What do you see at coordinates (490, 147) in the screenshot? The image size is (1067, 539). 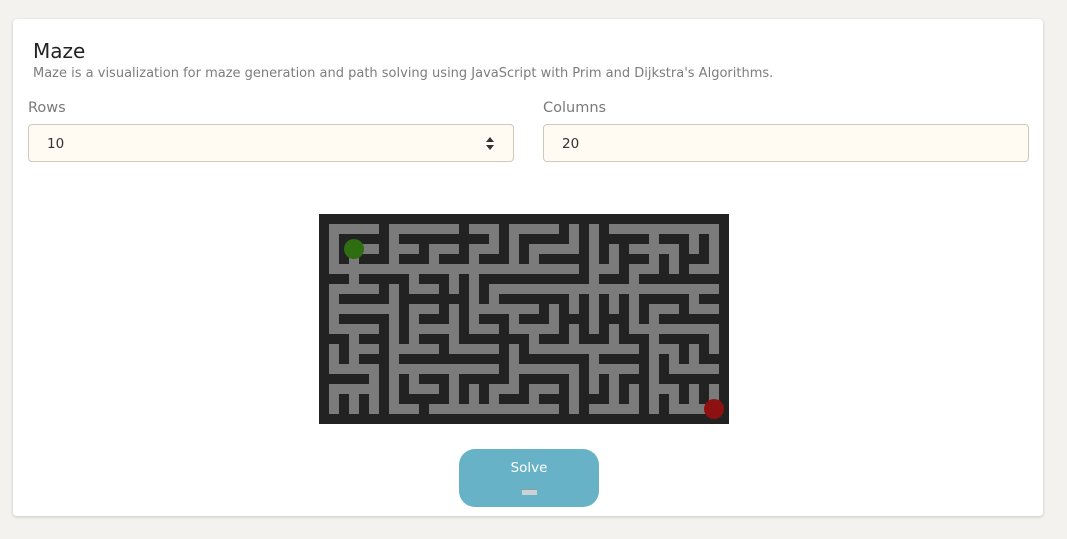 I see `stepper-down-icon` at bounding box center [490, 147].